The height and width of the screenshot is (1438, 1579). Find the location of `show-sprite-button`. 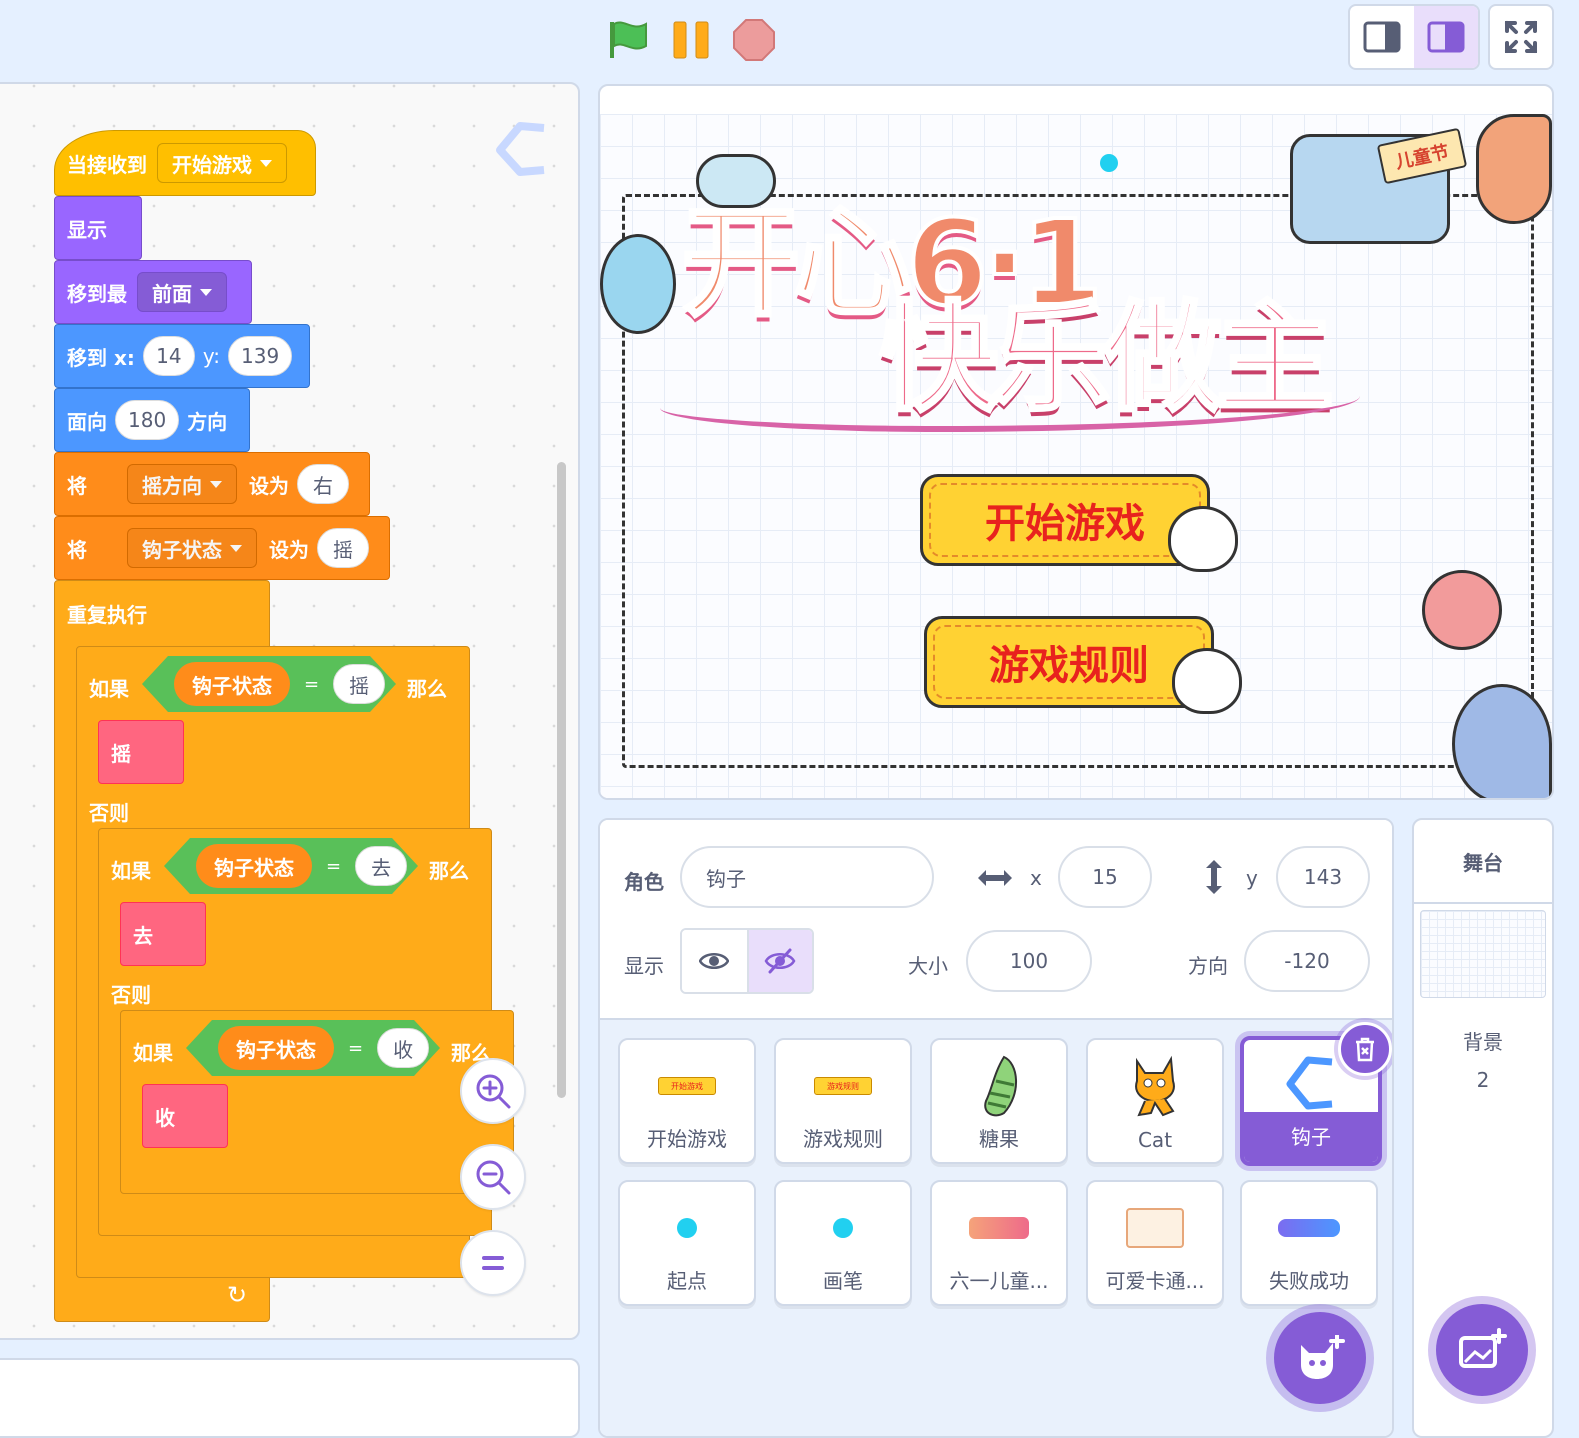

show-sprite-button is located at coordinates (714, 961).